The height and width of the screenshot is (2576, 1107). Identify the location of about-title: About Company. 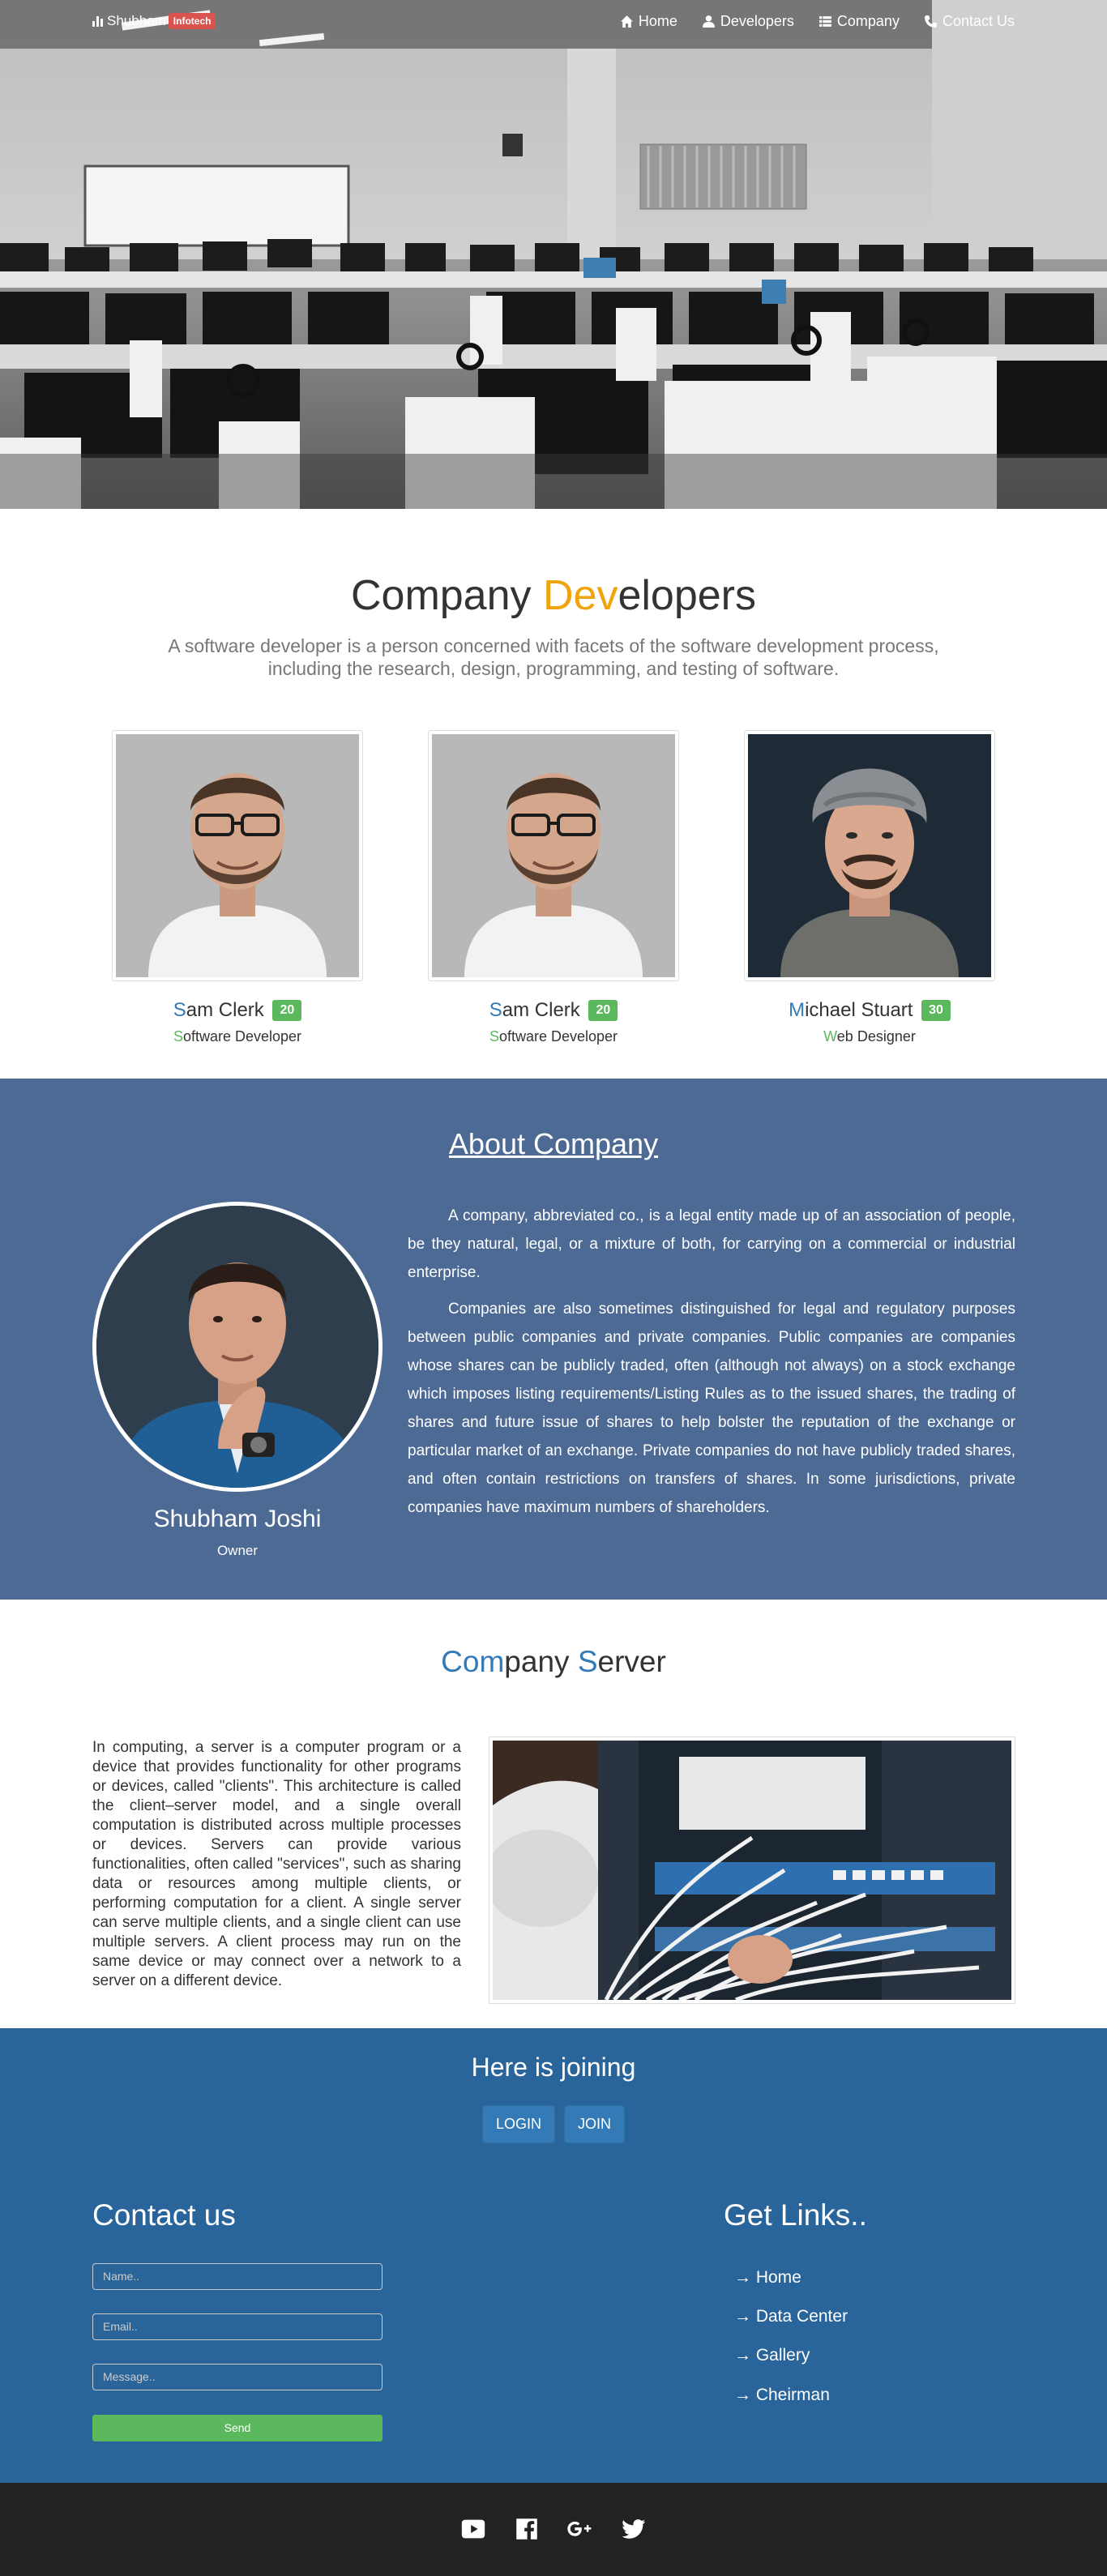
(553, 1143).